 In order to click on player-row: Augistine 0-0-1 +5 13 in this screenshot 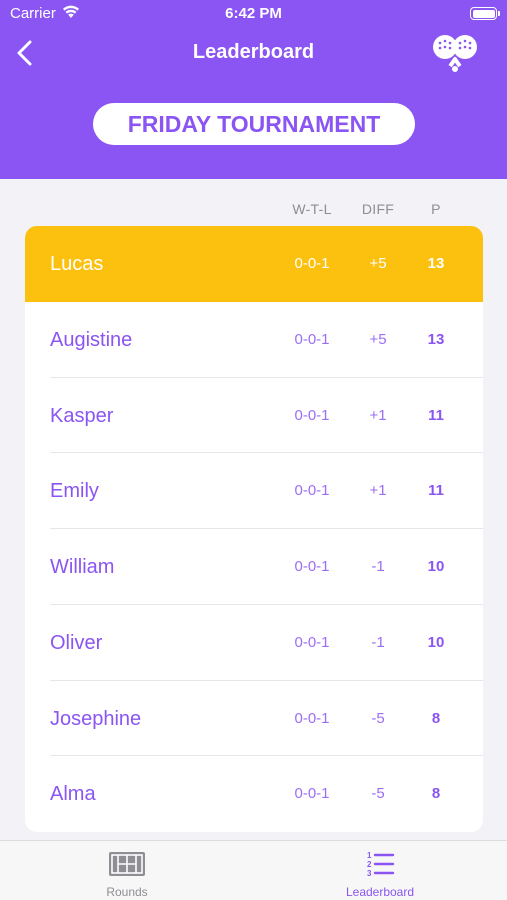, I will do `click(254, 340)`.